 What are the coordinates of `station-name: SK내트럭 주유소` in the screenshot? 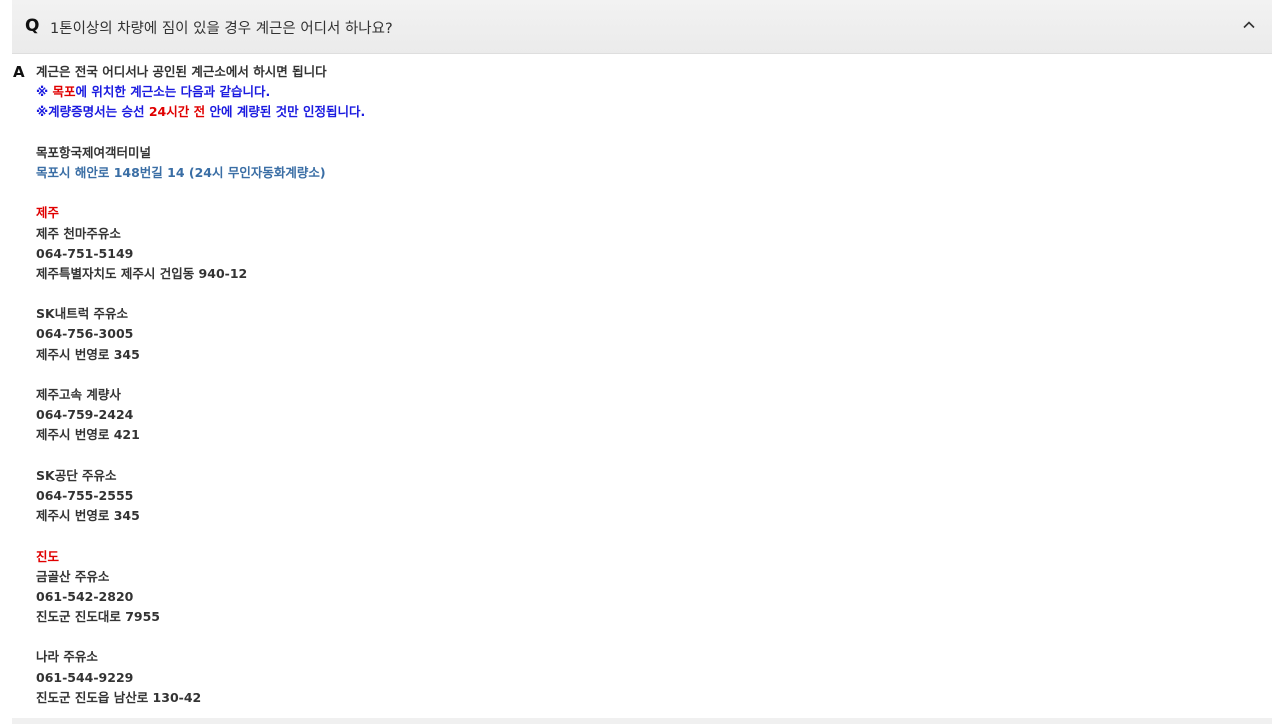 It's located at (82, 314).